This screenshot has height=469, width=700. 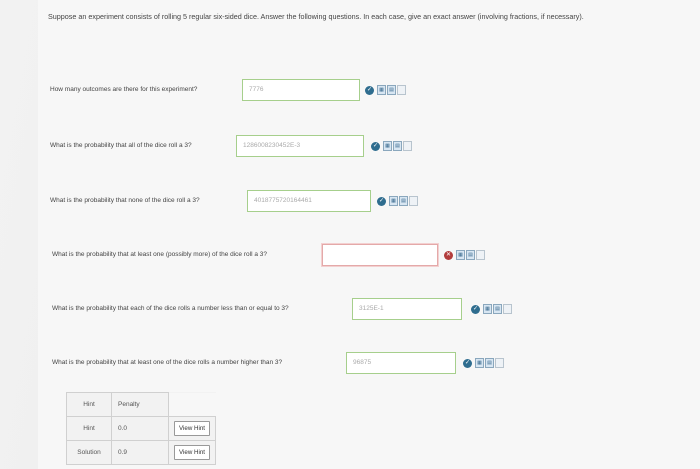 I want to click on question-5-tools: ▦ ▤, so click(x=497, y=309).